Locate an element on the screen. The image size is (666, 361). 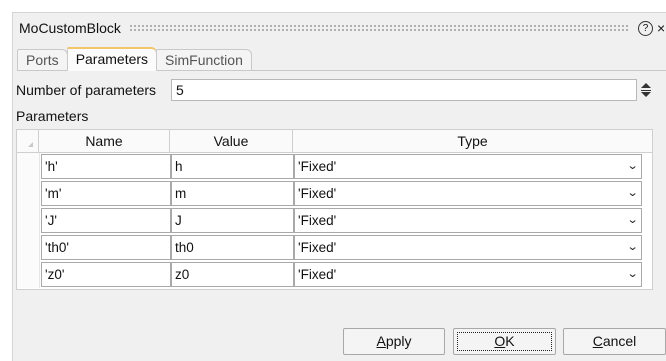
apply-label: pply is located at coordinates (398, 341).